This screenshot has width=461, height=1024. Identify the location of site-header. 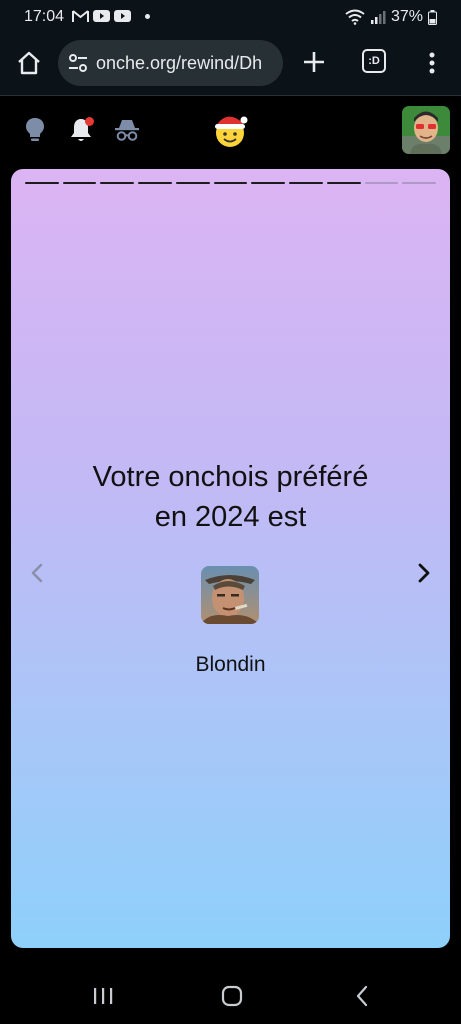
(230, 130).